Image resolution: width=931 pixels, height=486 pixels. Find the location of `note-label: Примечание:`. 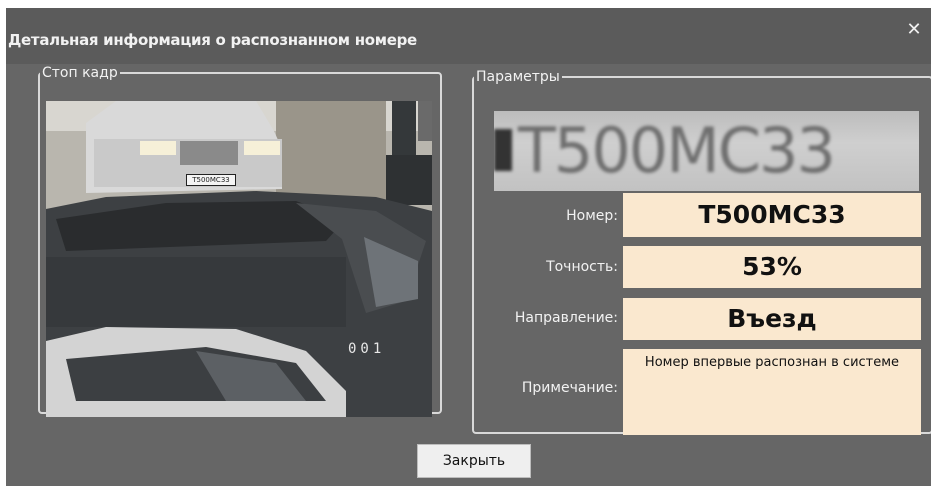

note-label: Примечание: is located at coordinates (569, 388).